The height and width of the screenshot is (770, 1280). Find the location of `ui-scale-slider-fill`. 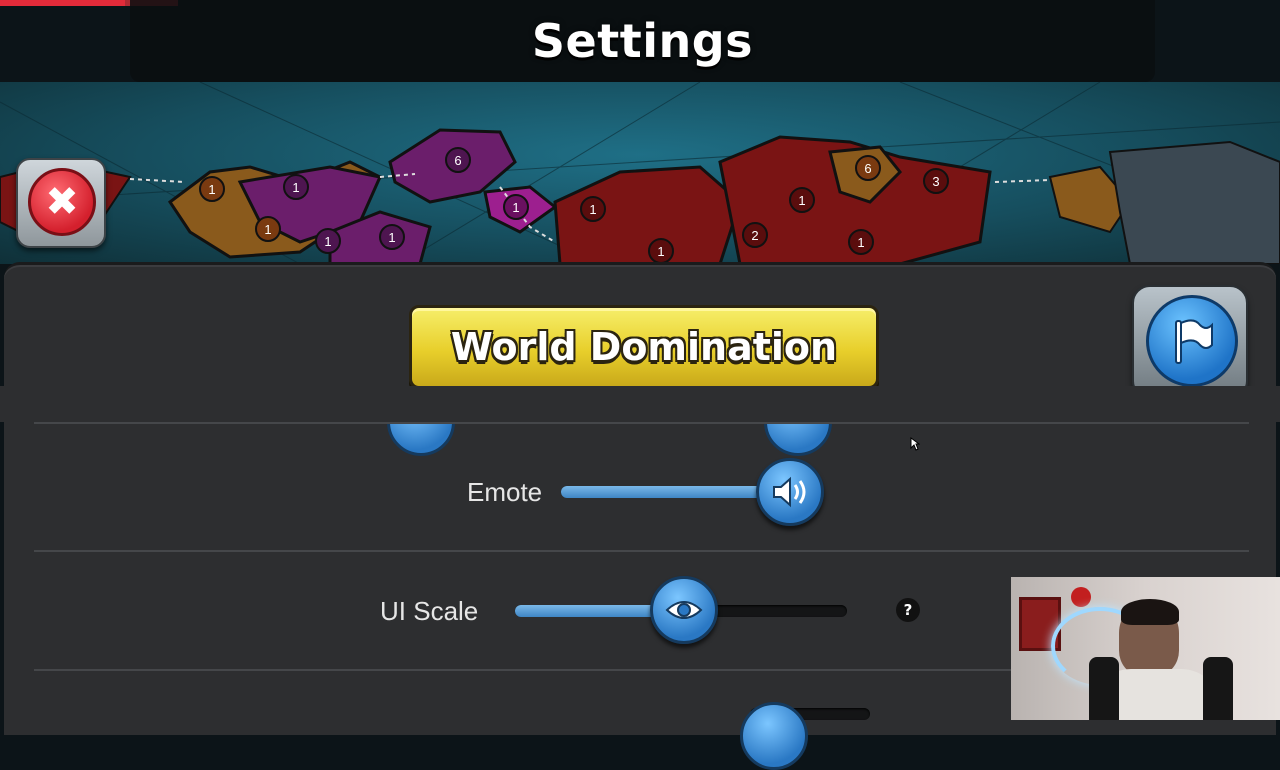

ui-scale-slider-fill is located at coordinates (590, 611).